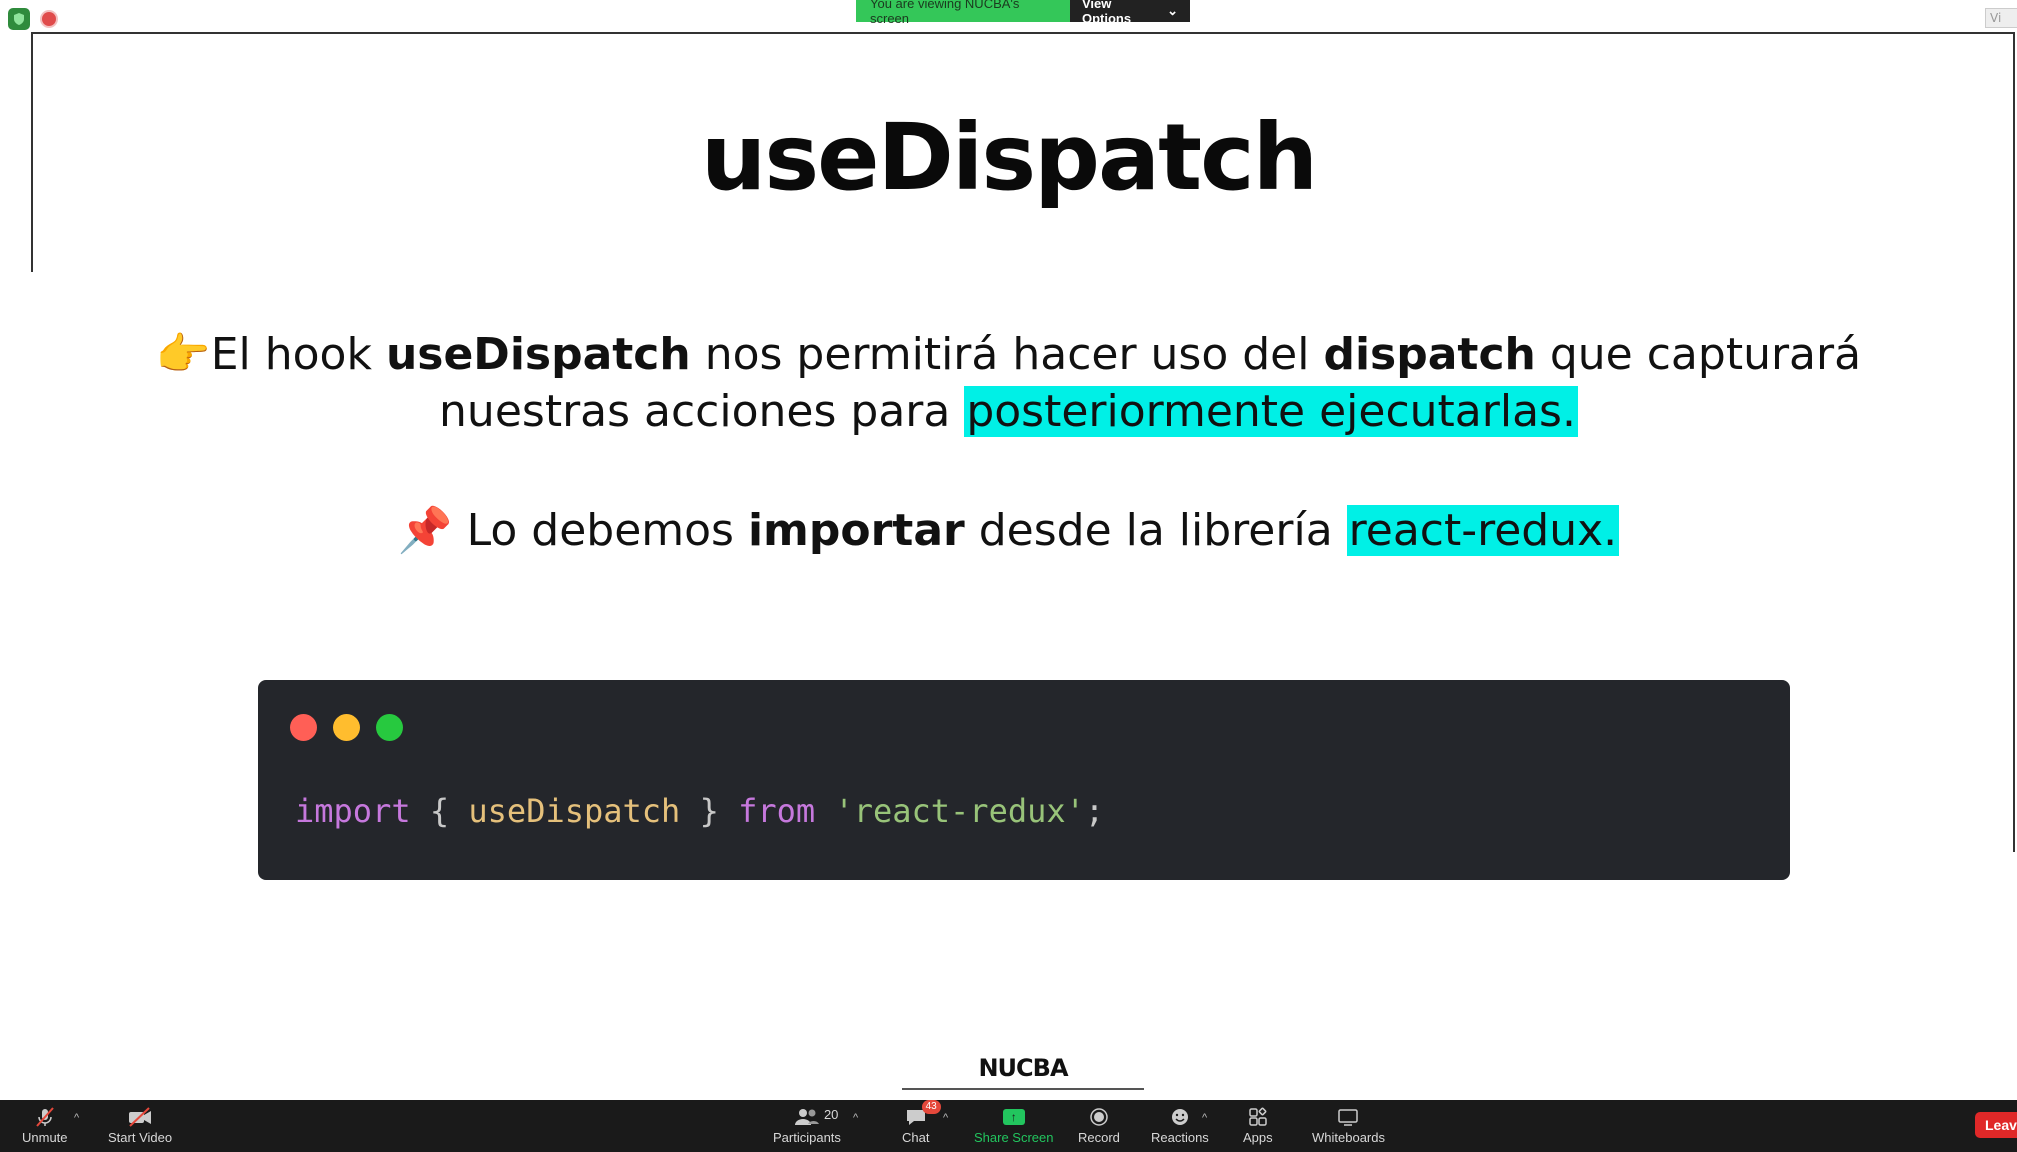 This screenshot has height=1152, width=2017. I want to click on leave-button: Leave, so click(1996, 1125).